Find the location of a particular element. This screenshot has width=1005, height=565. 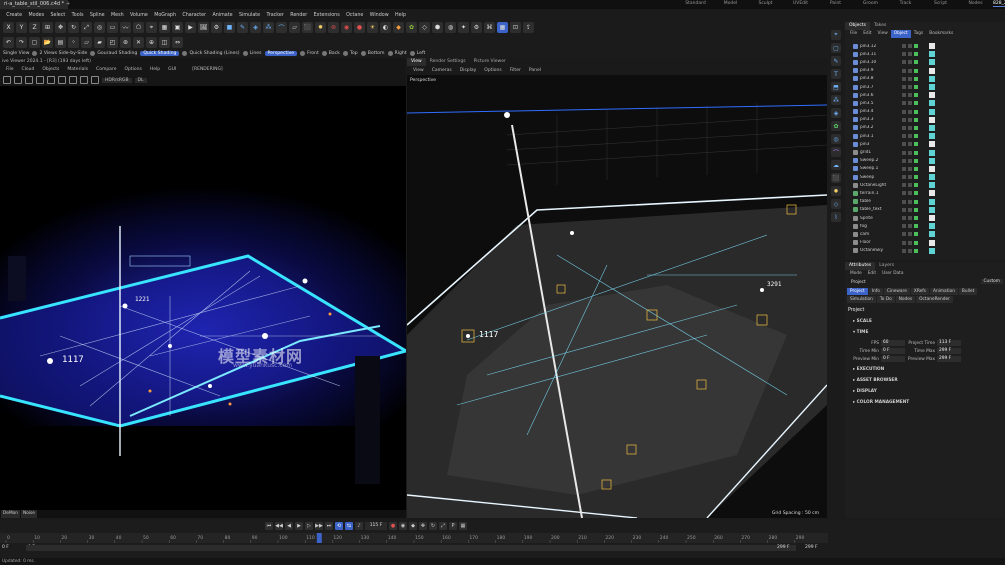

section-asset-browser: ▸ ASSET BROWSER is located at coordinates (925, 380).